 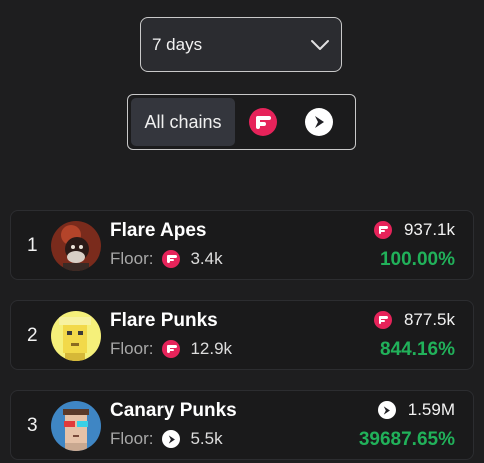 What do you see at coordinates (158, 230) in the screenshot?
I see `collection-name: Flare Apes` at bounding box center [158, 230].